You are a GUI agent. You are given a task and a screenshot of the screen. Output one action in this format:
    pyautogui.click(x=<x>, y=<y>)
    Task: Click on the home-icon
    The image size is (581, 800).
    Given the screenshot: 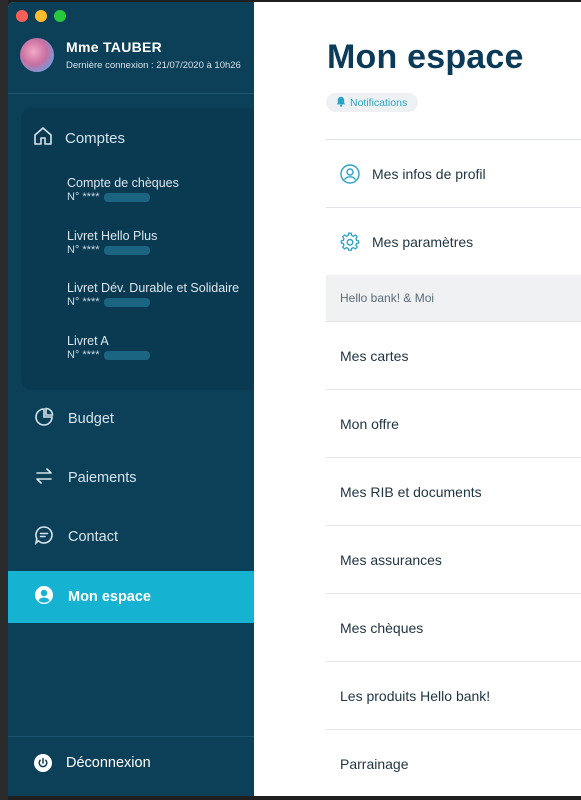 What is the action you would take?
    pyautogui.click(x=43, y=138)
    